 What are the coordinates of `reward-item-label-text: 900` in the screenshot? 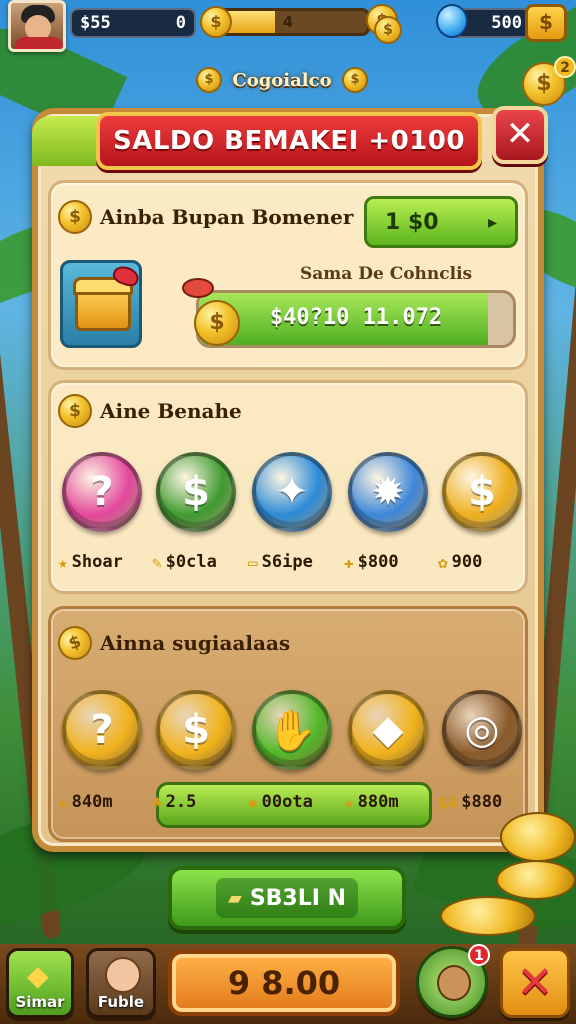 It's located at (467, 562).